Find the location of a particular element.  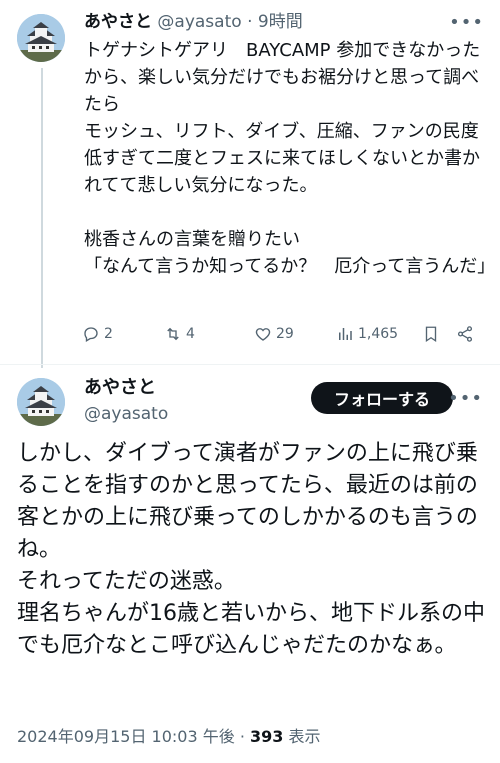

tweet-header: あやさと @ayasato · 9時間 is located at coordinates (193, 22).